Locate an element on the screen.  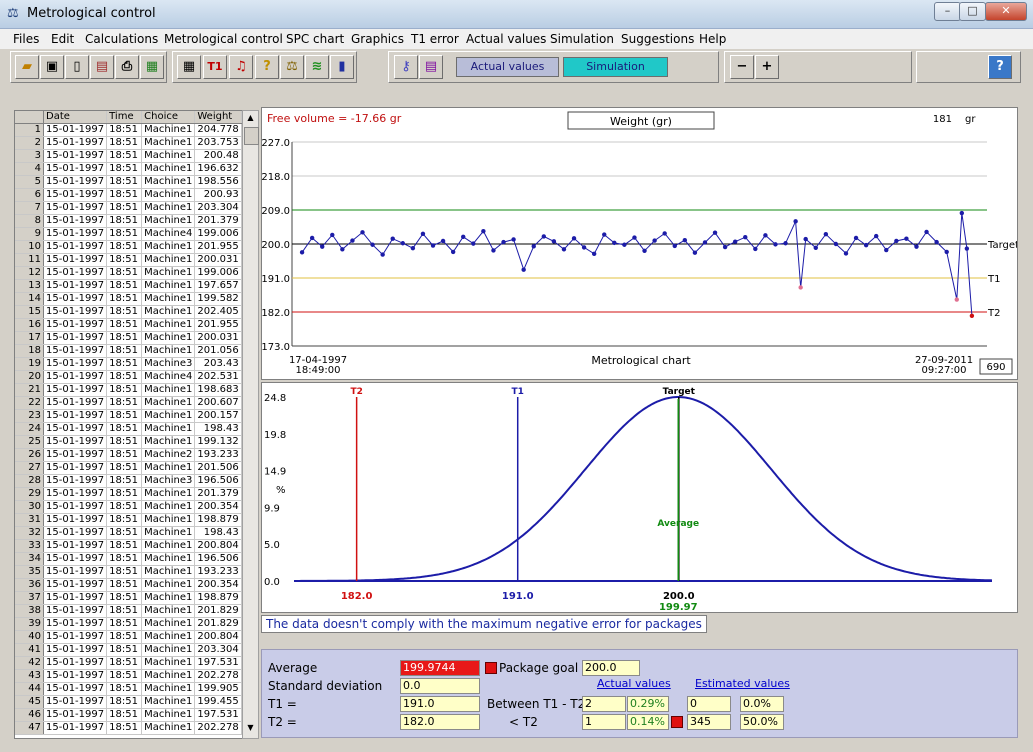
table-row: 37 15-01-1997 18:51 Machine1 198.879 is located at coordinates (128, 598).